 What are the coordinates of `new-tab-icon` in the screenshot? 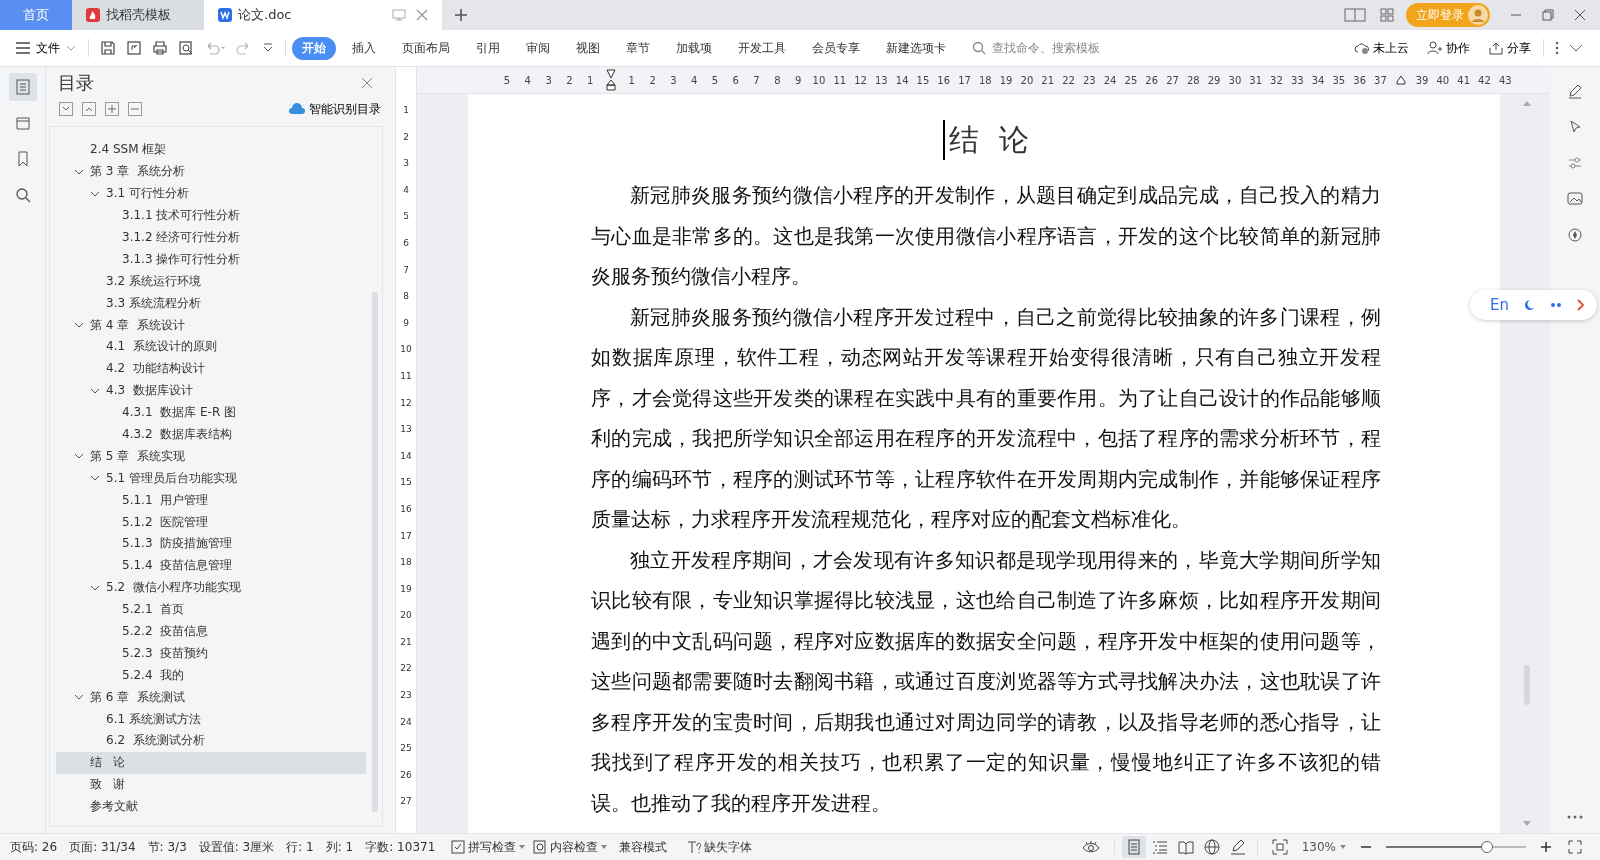 It's located at (461, 15).